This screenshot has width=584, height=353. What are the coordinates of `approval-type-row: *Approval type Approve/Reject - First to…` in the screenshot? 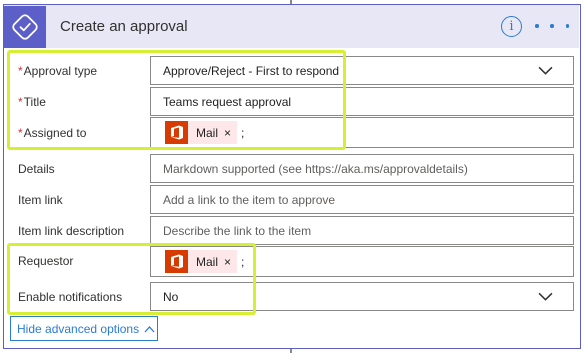 It's located at (291, 71).